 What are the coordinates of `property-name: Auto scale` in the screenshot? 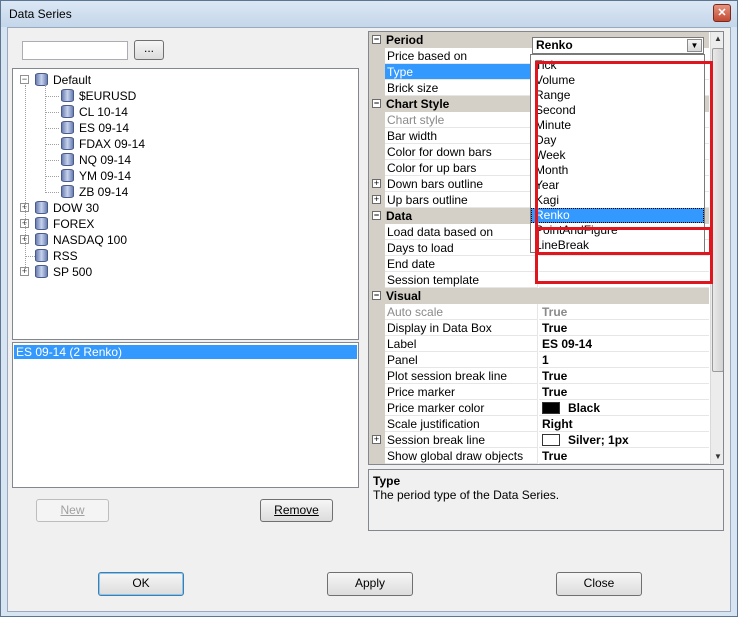 It's located at (461, 312).